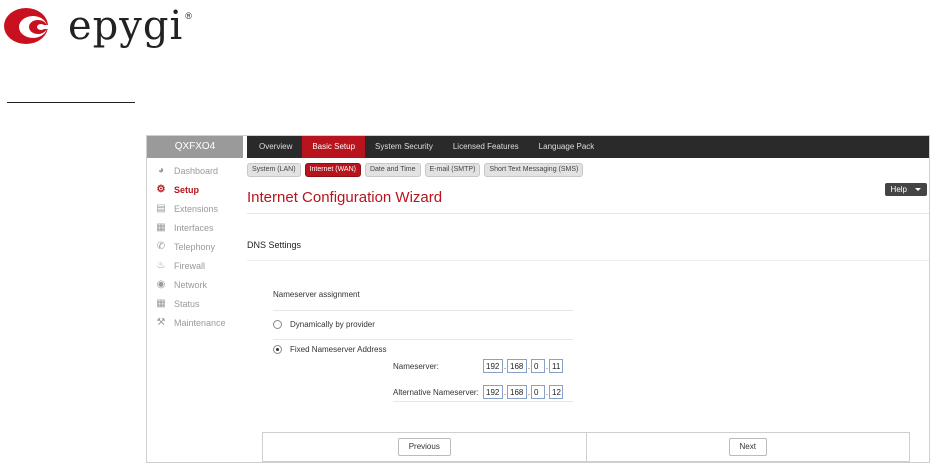  I want to click on sidebar-item-interfaces: ▦ Interfaces, so click(195, 227).